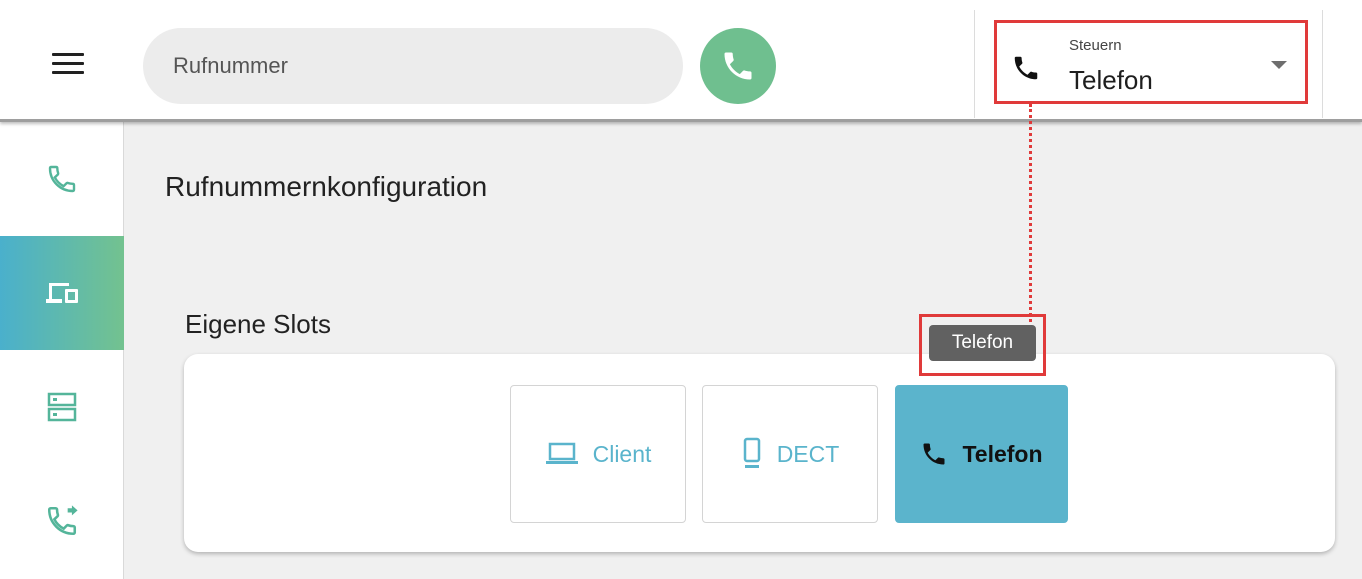  I want to click on tooltip: Telefon, so click(982, 343).